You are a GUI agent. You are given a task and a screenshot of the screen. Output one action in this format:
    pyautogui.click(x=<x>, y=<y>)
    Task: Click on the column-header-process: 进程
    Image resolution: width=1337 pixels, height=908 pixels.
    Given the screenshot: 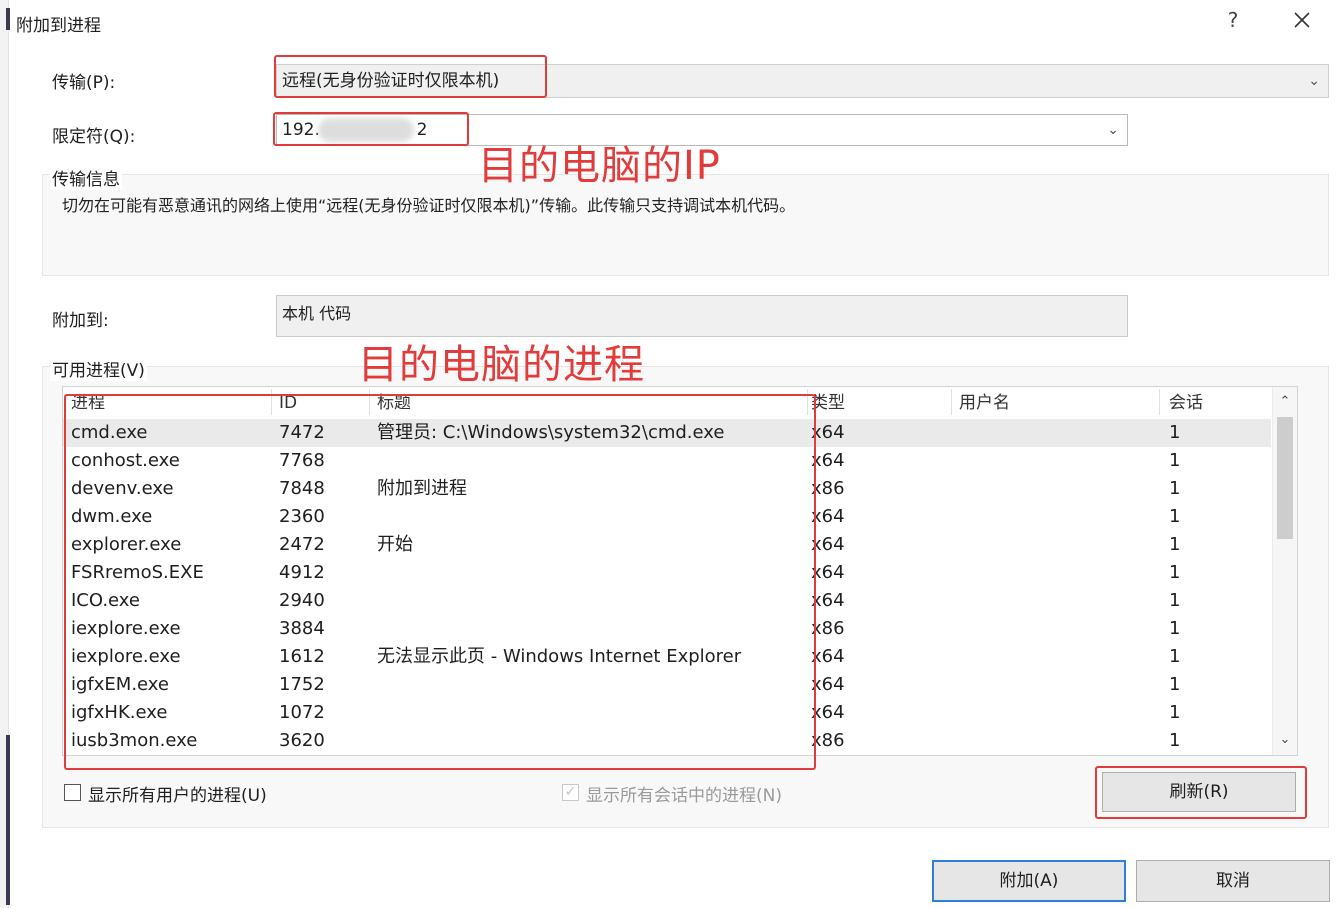 What is the action you would take?
    pyautogui.click(x=88, y=403)
    